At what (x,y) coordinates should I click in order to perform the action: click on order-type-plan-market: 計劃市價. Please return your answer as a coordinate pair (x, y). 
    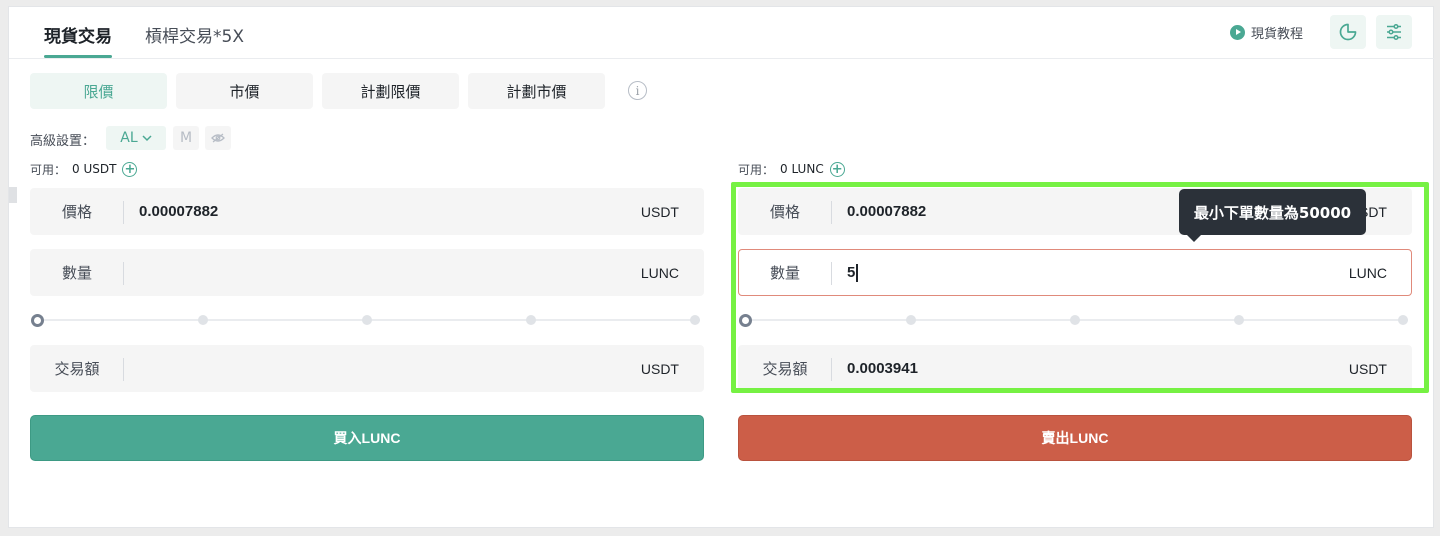
    Looking at the image, I should click on (536, 91).